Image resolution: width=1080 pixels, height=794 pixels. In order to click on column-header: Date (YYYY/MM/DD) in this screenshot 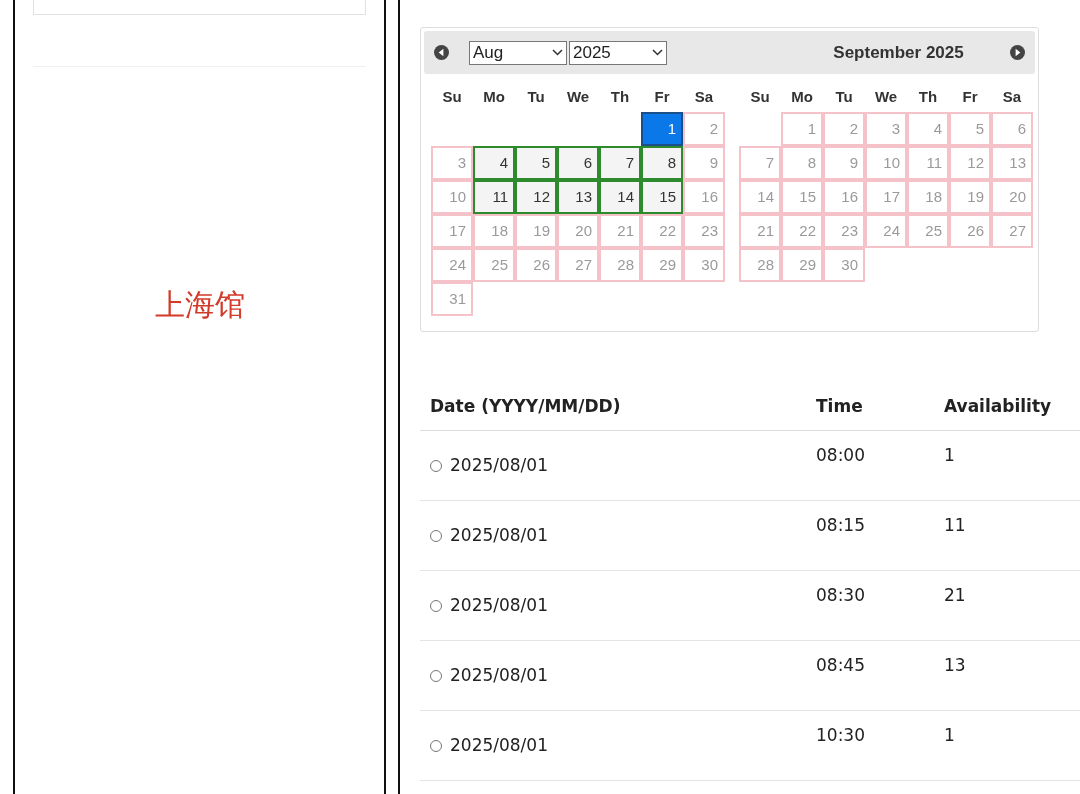, I will do `click(613, 406)`.